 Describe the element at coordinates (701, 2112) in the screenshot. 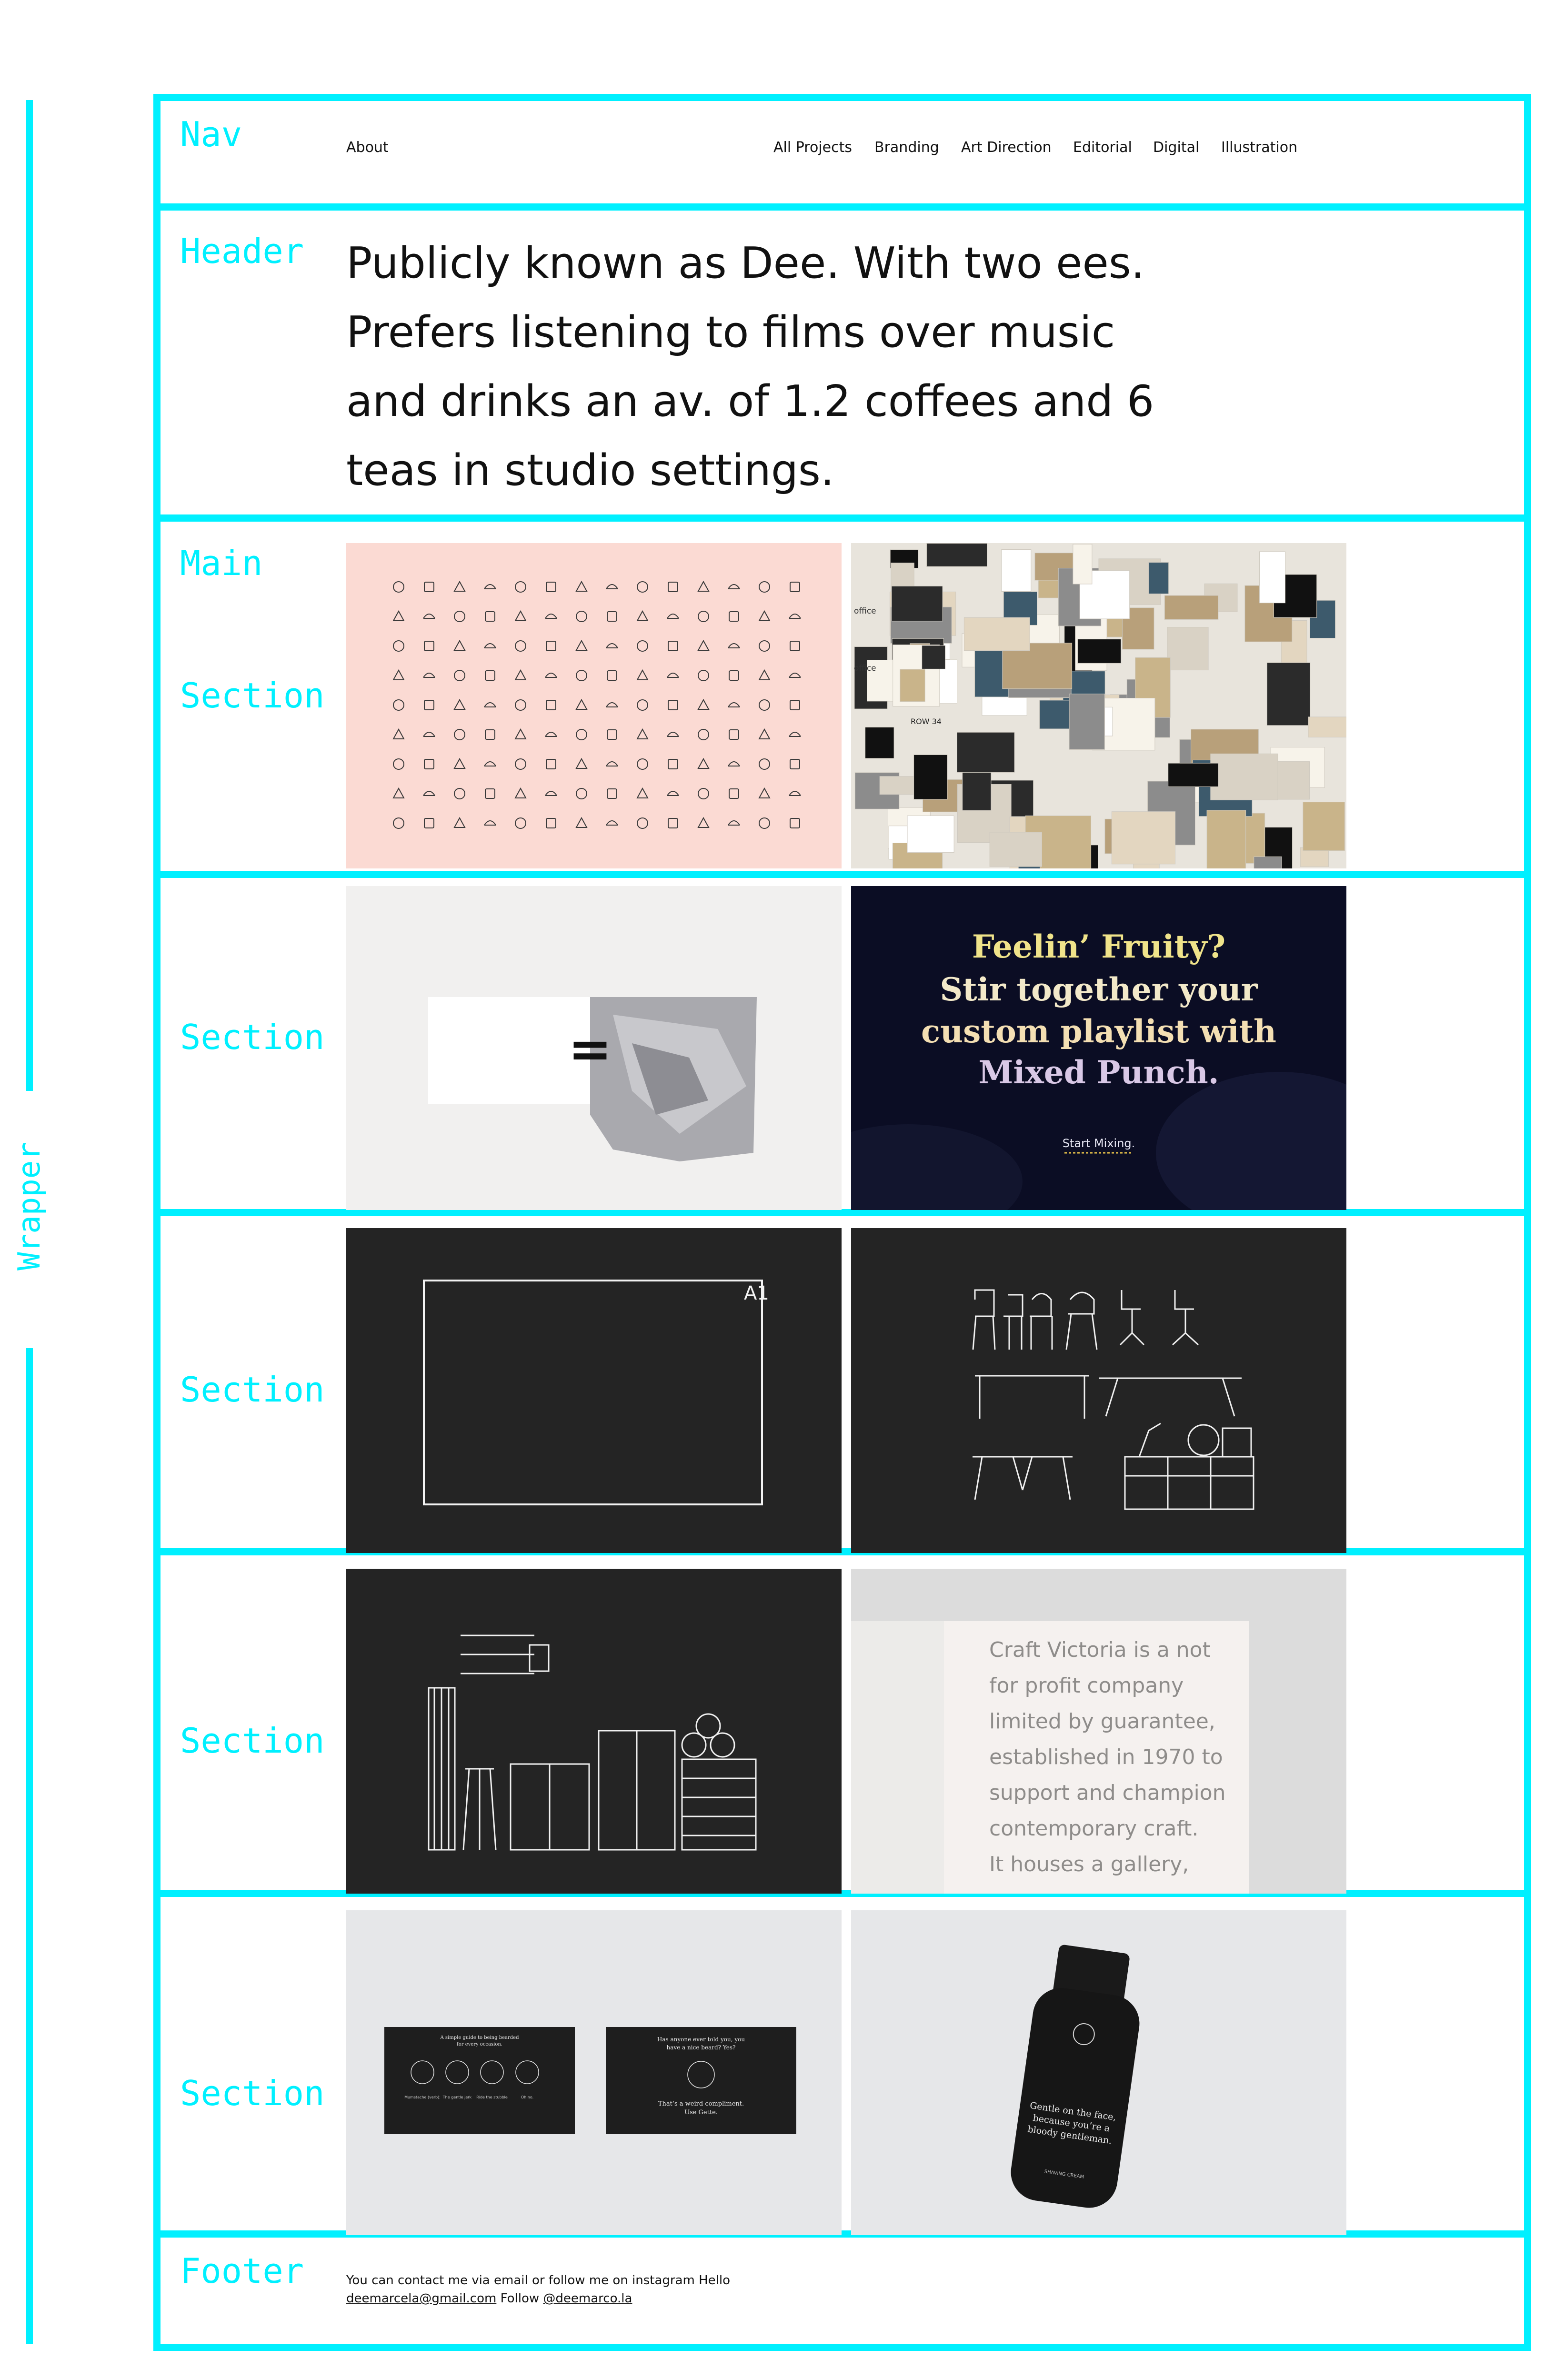

I see `card-two-body: Use Gette.` at that location.